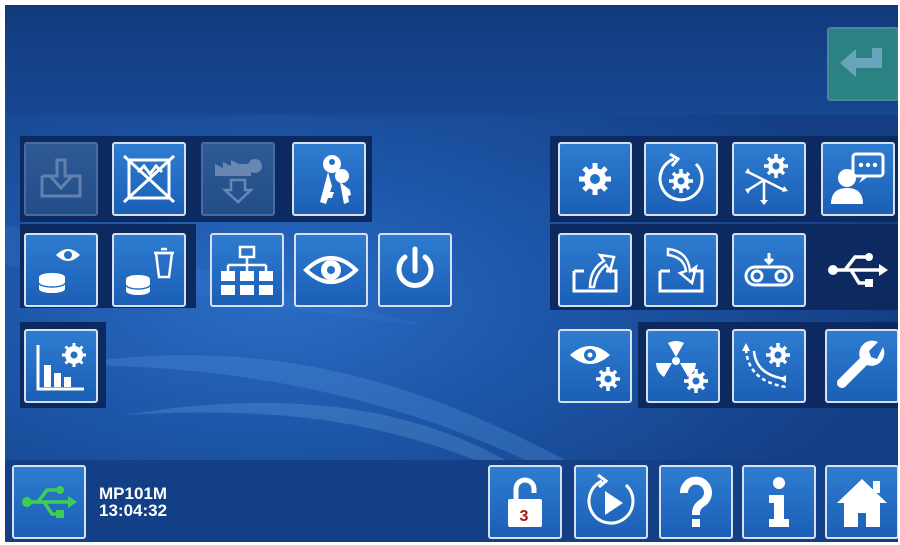 The width and height of the screenshot is (900, 545). I want to click on help-button, so click(696, 502).